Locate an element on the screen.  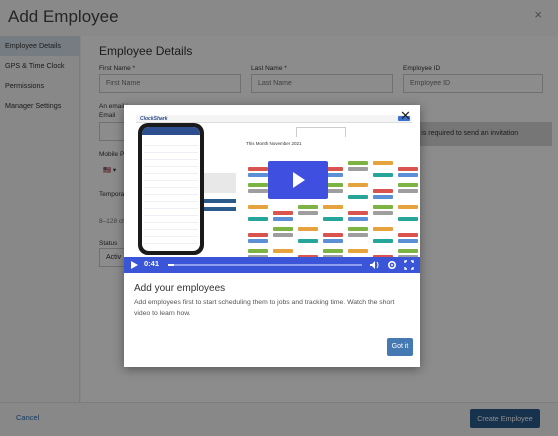
modal-title: Add your employees is located at coordinates (180, 288).